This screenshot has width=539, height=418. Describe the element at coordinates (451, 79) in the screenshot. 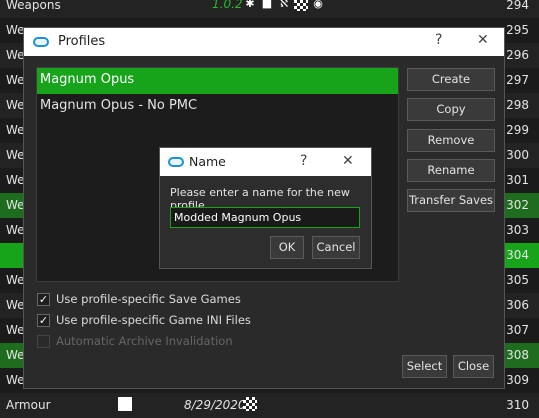

I see `create-button: Create` at that location.